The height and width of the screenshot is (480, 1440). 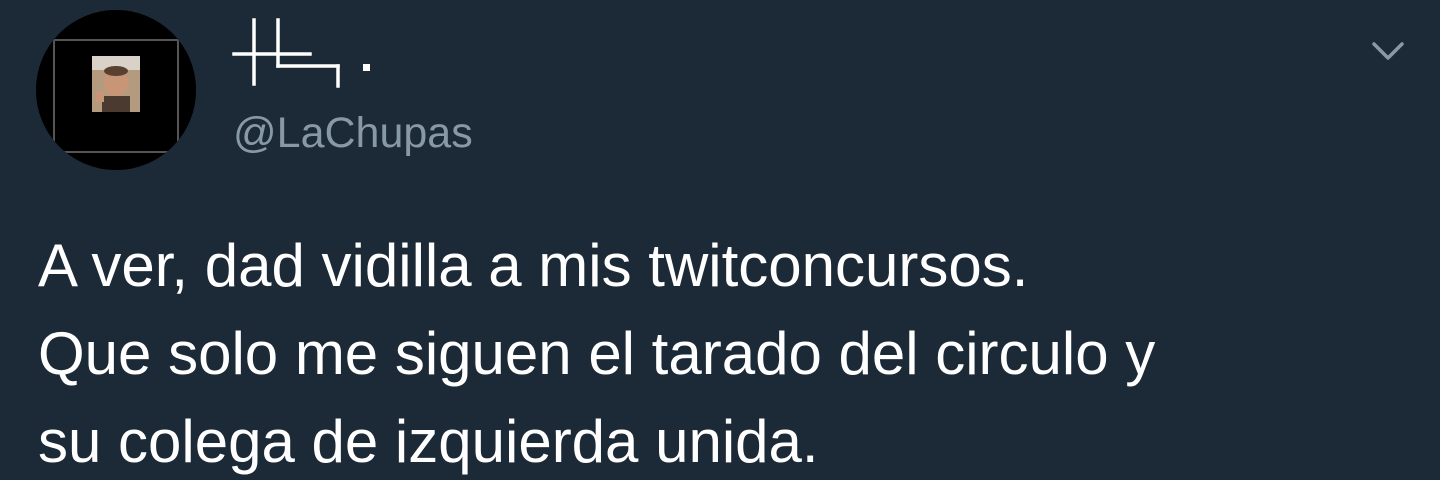 I want to click on chevron-down-icon, so click(x=1388, y=51).